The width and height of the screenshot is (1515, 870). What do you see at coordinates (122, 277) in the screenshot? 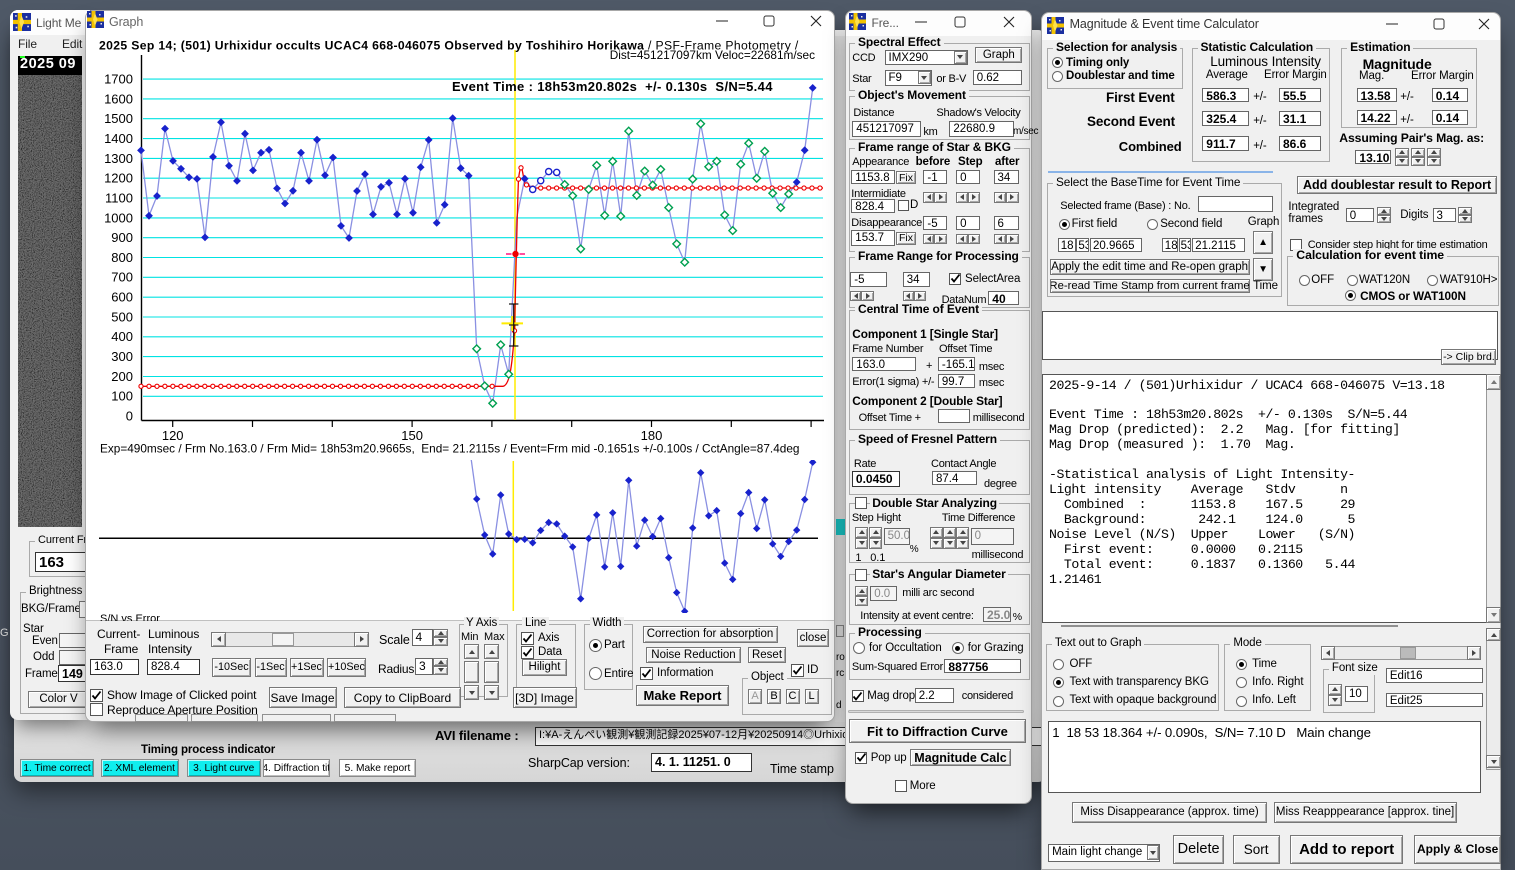
I see `svg-text: 700` at bounding box center [122, 277].